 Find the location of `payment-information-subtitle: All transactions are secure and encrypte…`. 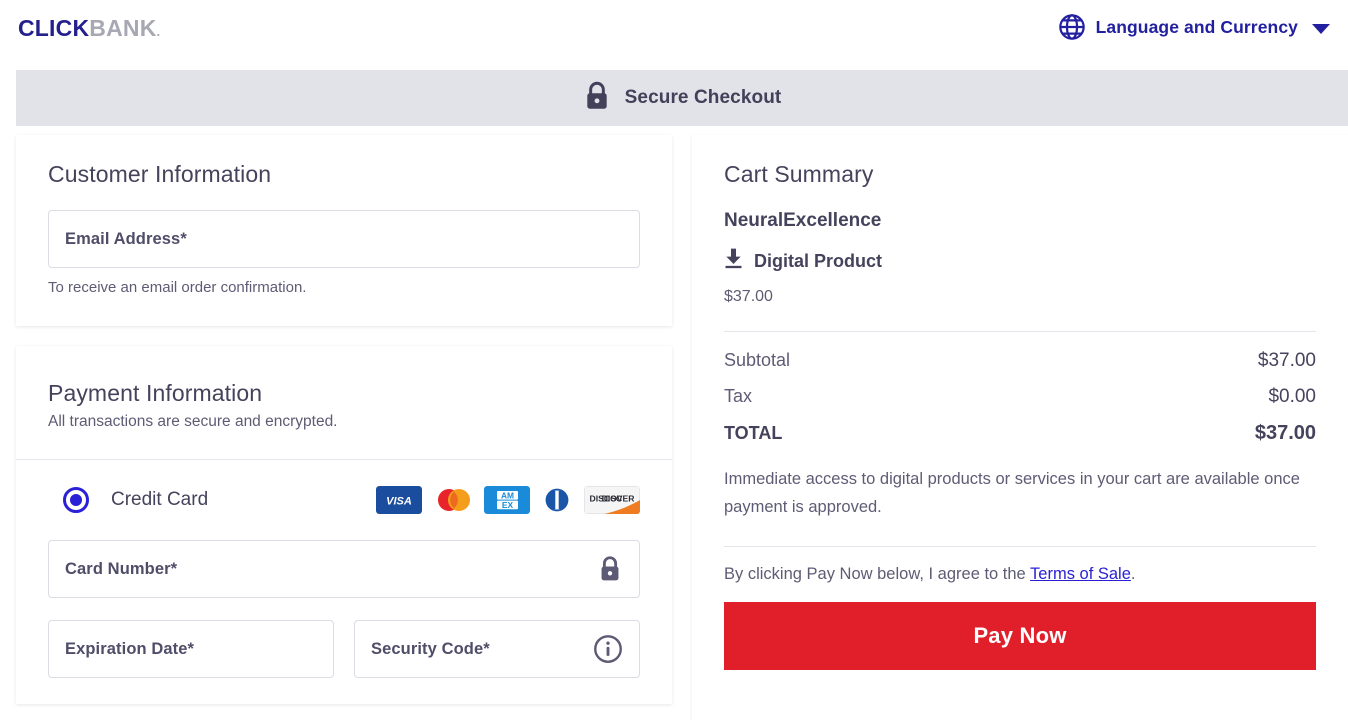

payment-information-subtitle: All transactions are secure and encrypte… is located at coordinates (193, 421).